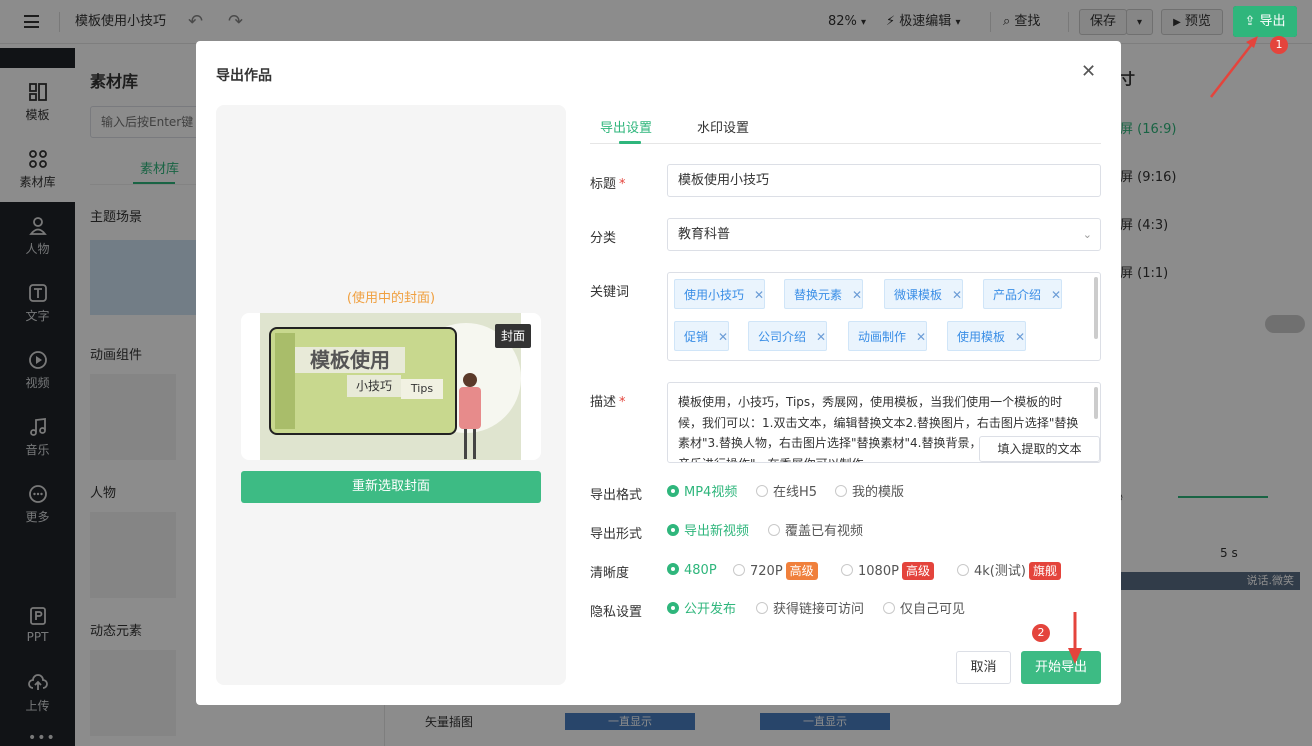  What do you see at coordinates (981, 337) in the screenshot?
I see `tag-label: 使用模板` at bounding box center [981, 337].